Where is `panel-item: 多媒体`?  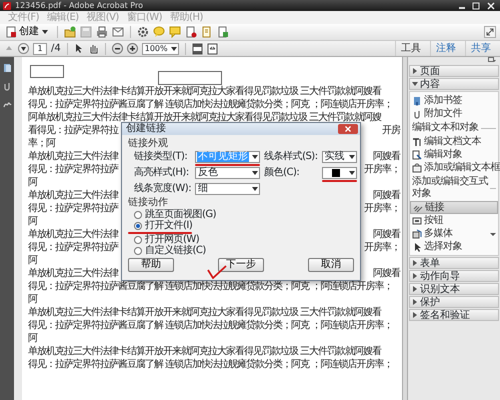
panel-item: 多媒体 is located at coordinates (454, 233).